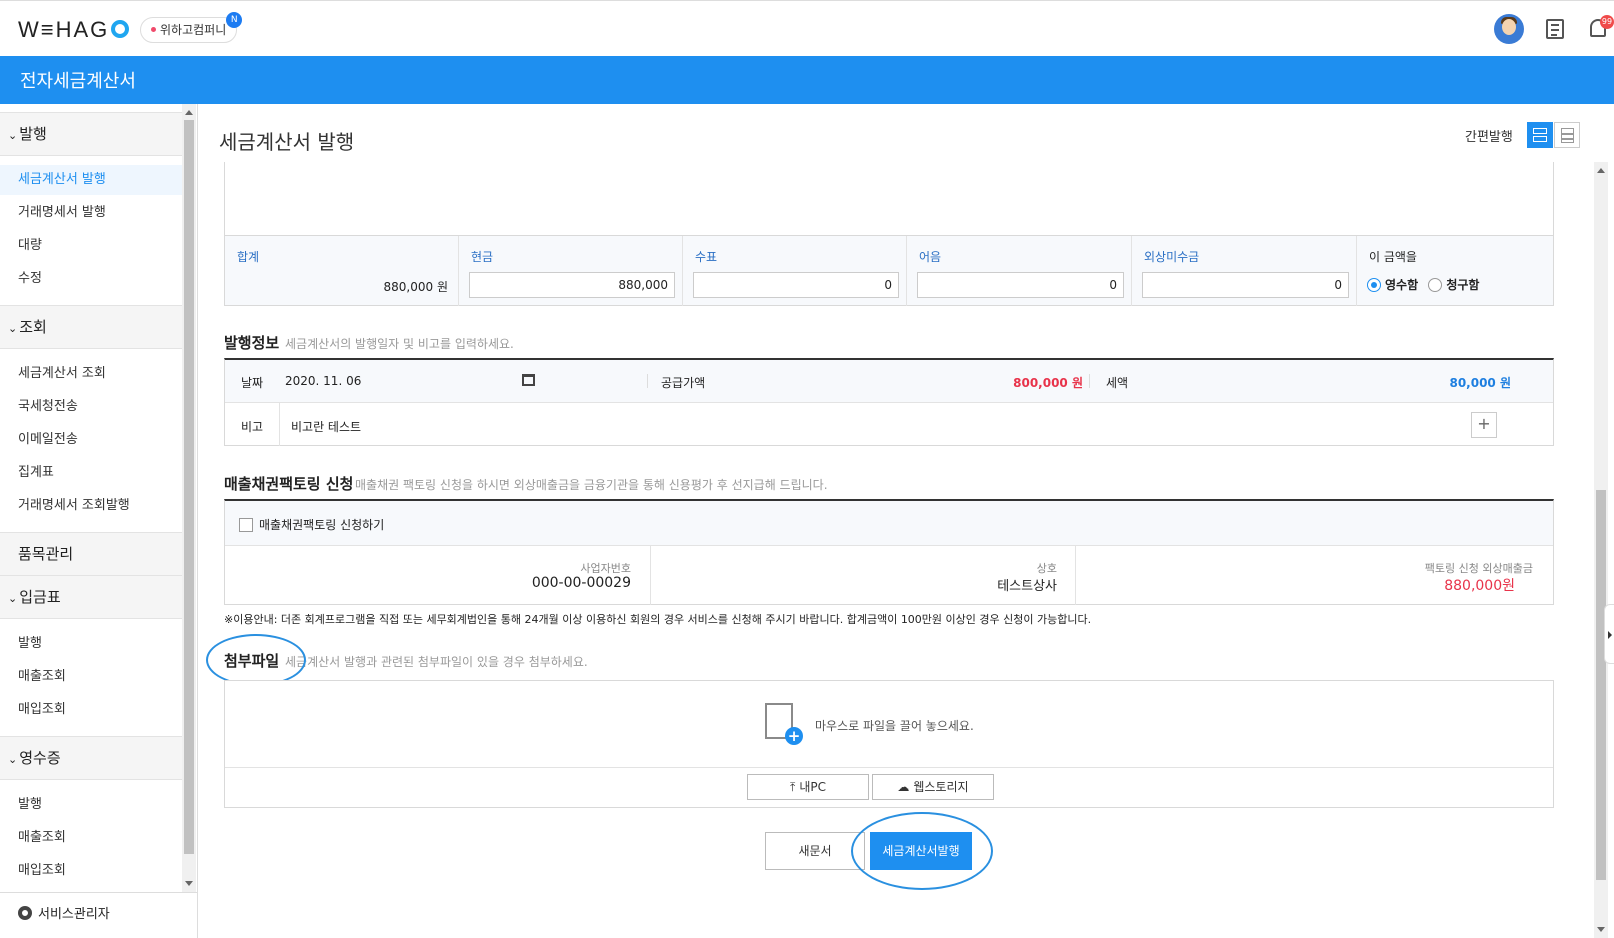 The height and width of the screenshot is (938, 1614). I want to click on claim-radio: 청구함, so click(1453, 285).